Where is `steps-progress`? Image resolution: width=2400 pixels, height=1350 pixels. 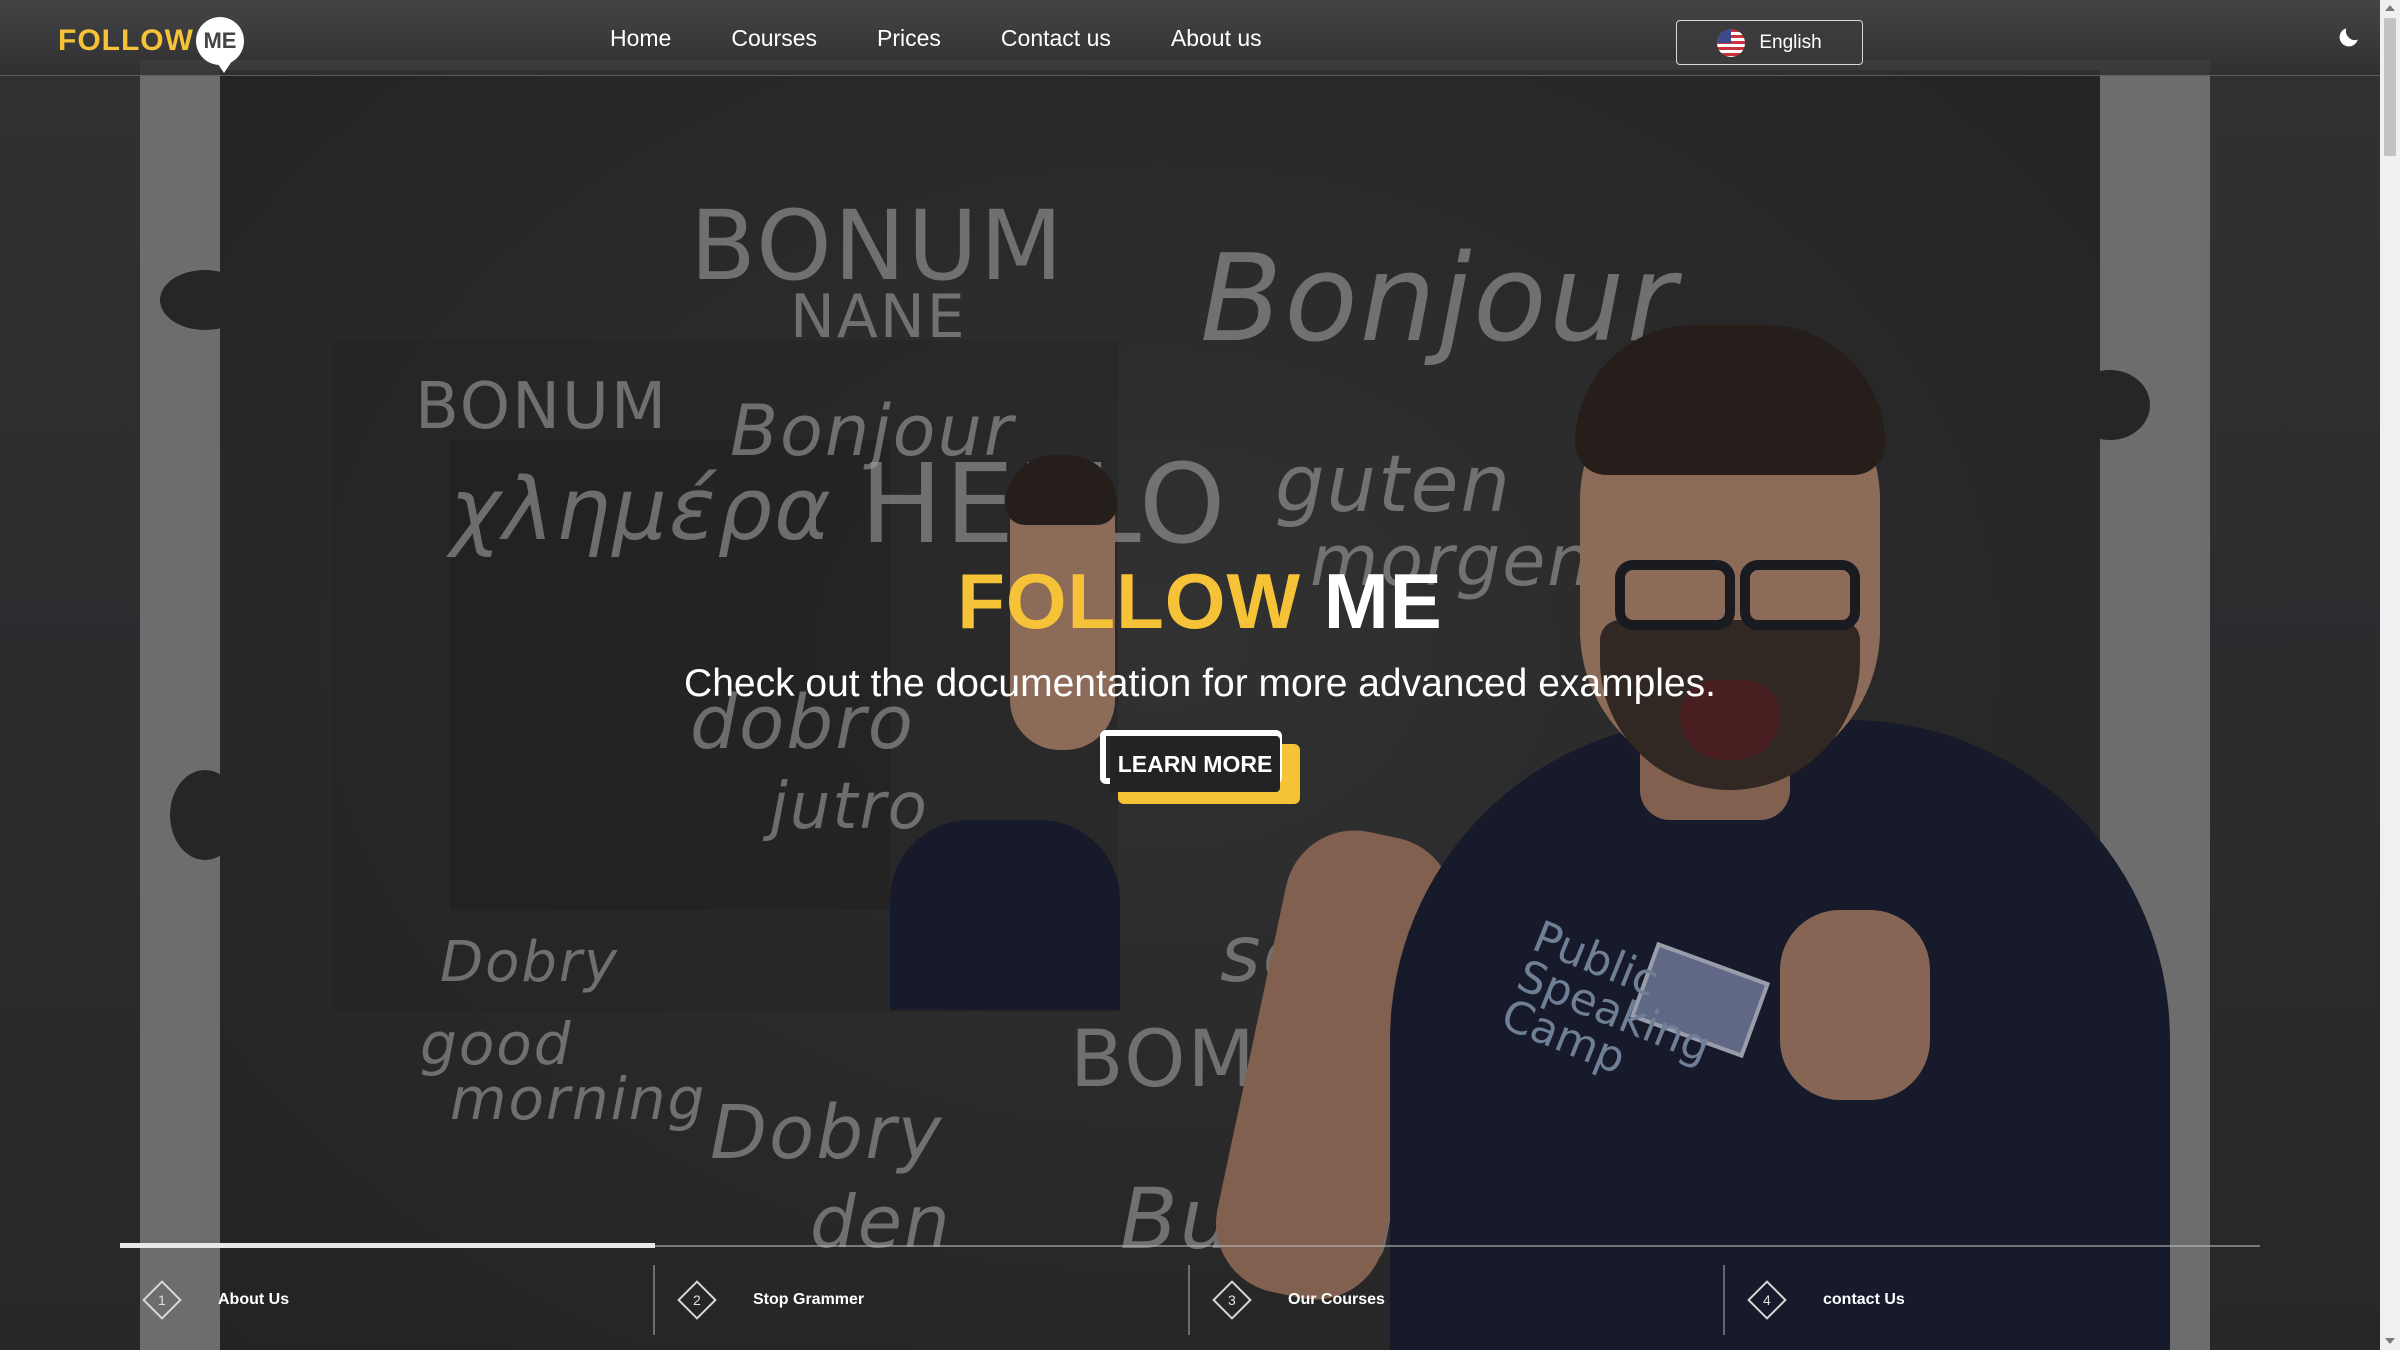
steps-progress is located at coordinates (387, 1245).